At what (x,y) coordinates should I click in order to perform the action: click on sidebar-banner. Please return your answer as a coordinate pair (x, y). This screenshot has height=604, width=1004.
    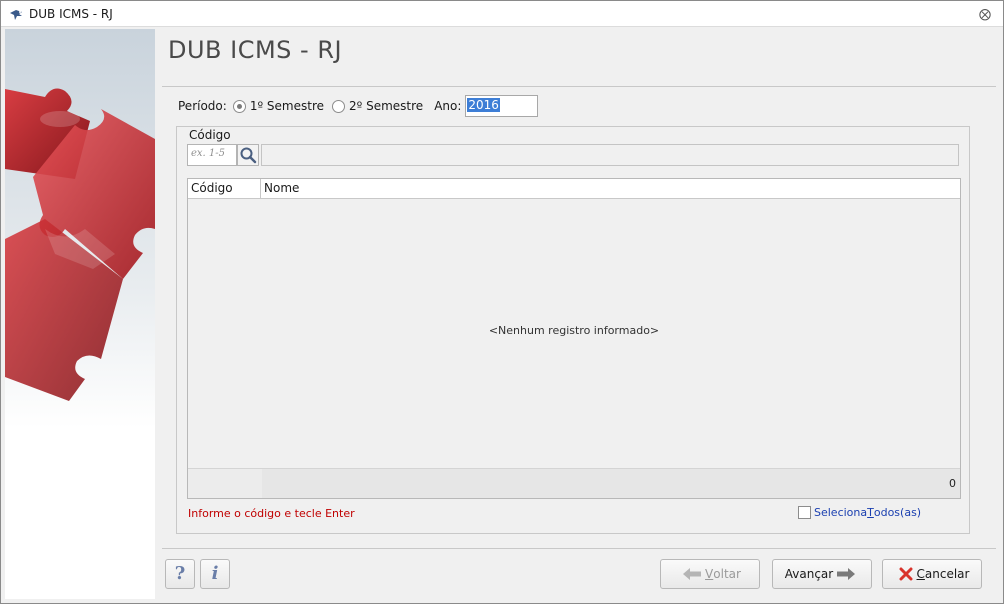
    Looking at the image, I should click on (80, 314).